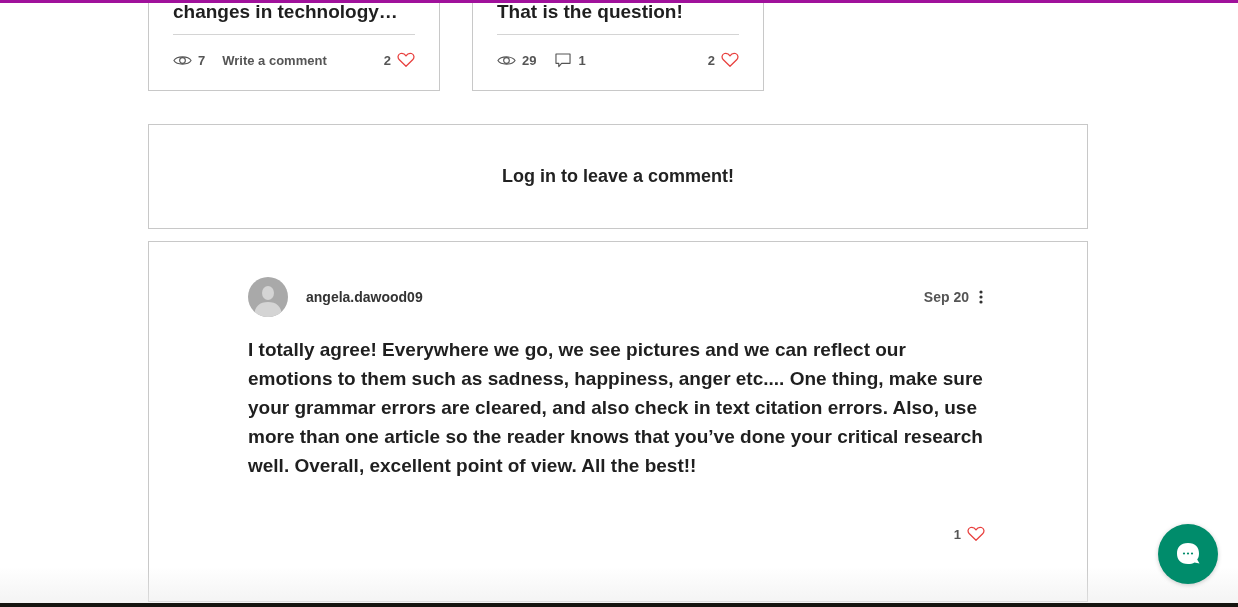  I want to click on avatar-icon, so click(268, 297).